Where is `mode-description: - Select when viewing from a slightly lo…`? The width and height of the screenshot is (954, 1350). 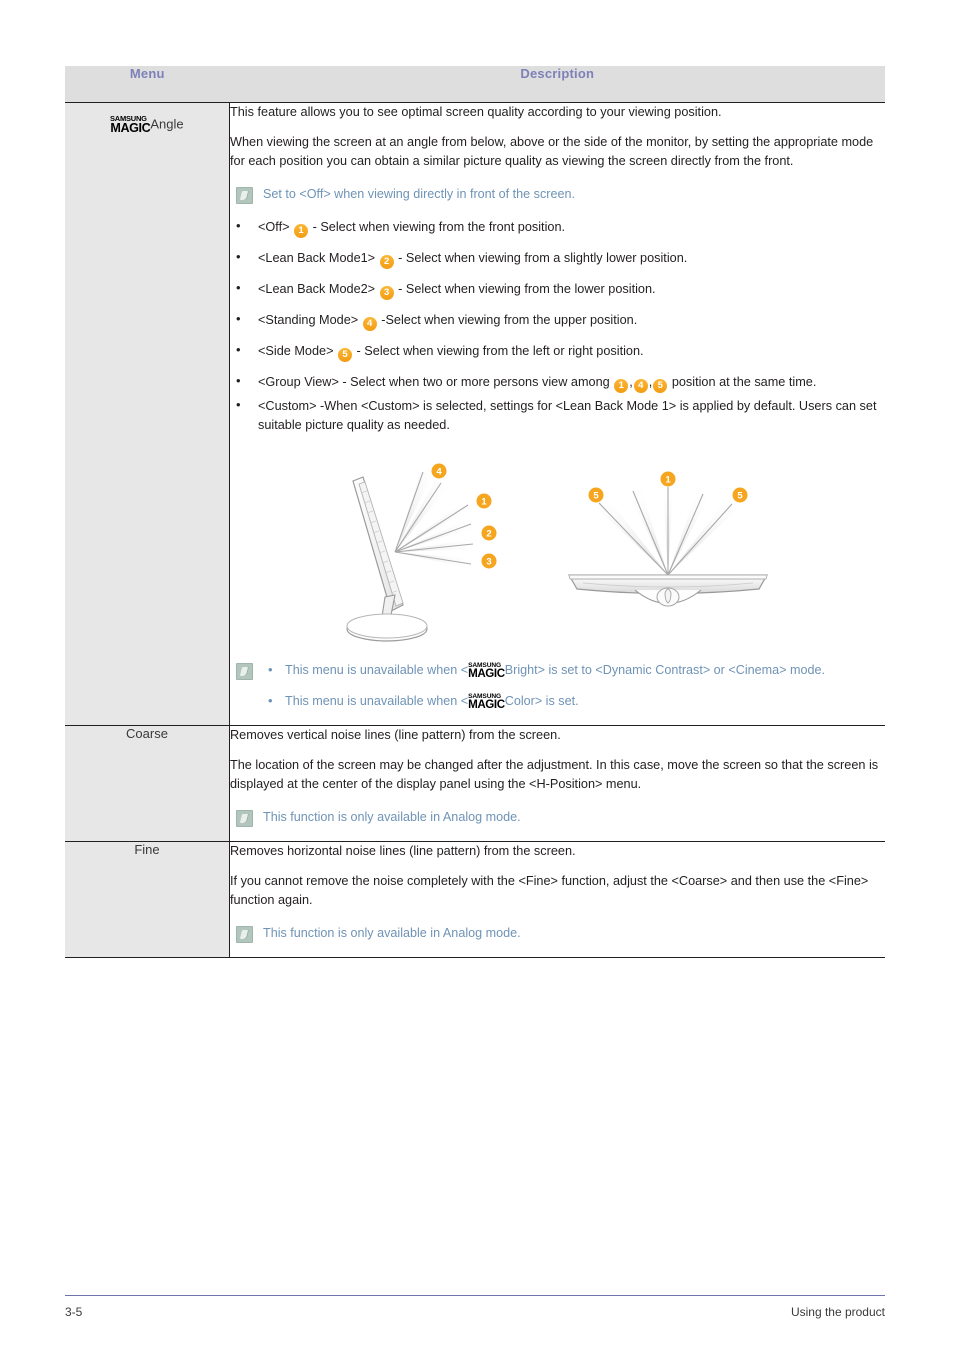
mode-description: - Select when viewing from a slightly lo… is located at coordinates (543, 258).